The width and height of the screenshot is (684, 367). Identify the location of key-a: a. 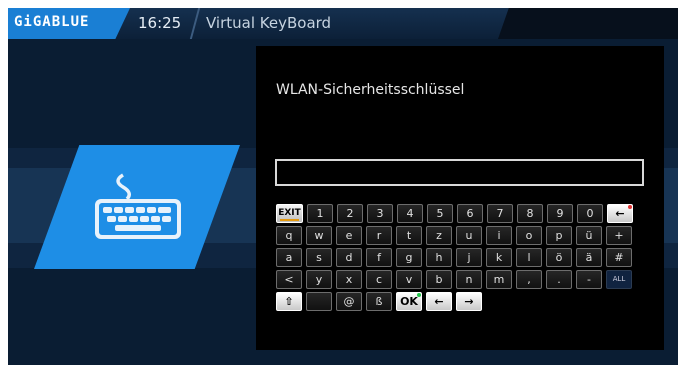
(289, 257).